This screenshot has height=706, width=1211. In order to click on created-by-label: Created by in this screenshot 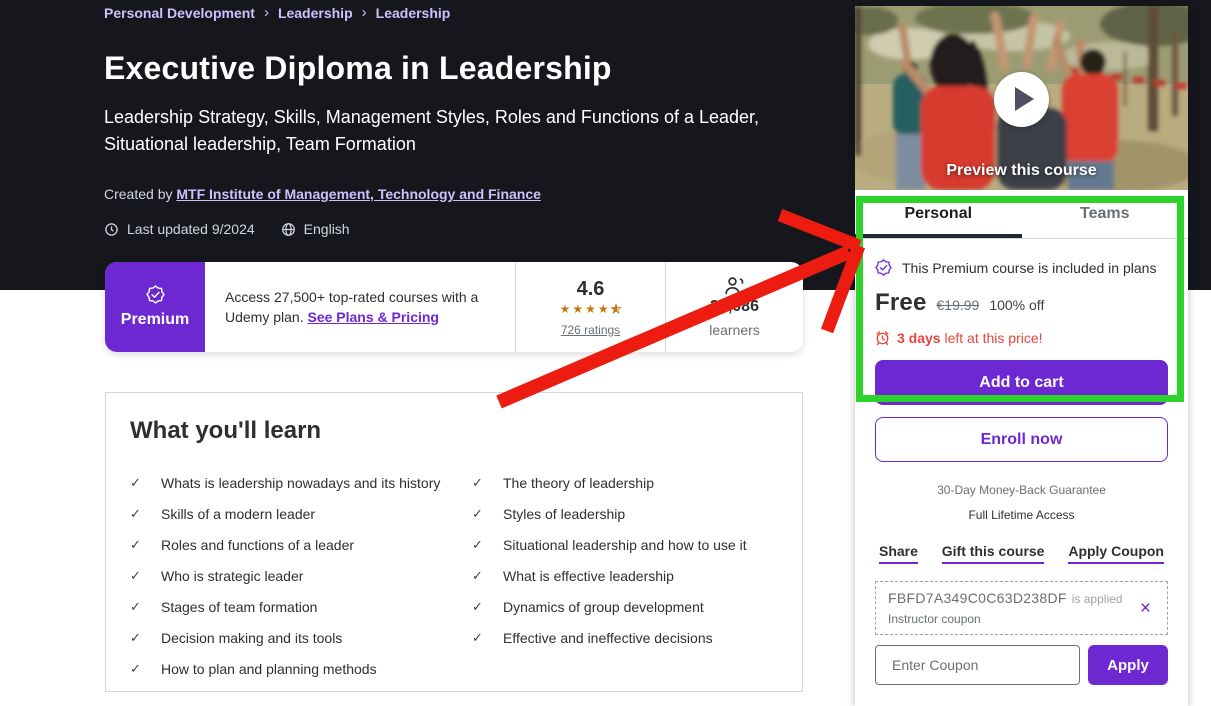, I will do `click(140, 194)`.